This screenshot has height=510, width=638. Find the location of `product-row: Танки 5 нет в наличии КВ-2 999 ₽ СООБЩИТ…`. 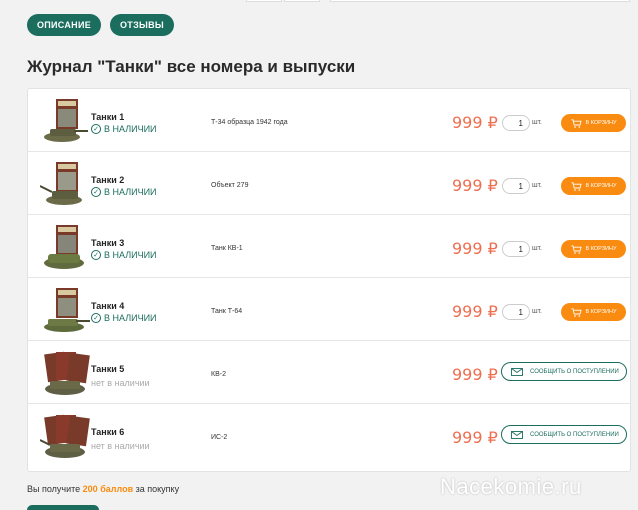

product-row: Танки 5 нет в наличии КВ-2 999 ₽ СООБЩИТ… is located at coordinates (329, 372).